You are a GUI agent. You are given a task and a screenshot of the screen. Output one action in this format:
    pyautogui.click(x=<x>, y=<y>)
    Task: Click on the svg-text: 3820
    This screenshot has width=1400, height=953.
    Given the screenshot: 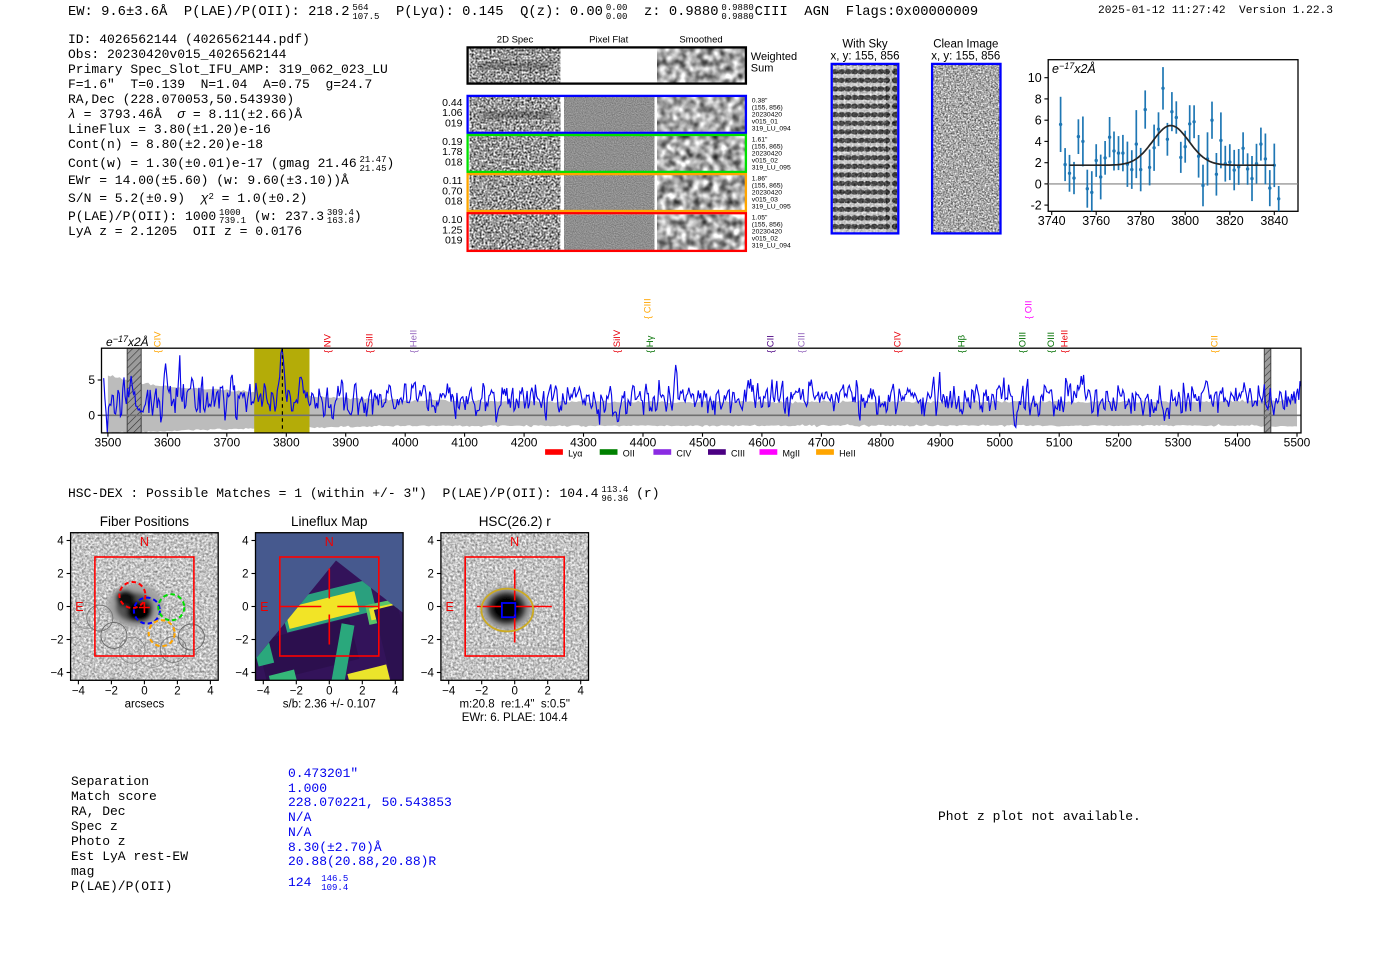 What is the action you would take?
    pyautogui.click(x=1230, y=221)
    